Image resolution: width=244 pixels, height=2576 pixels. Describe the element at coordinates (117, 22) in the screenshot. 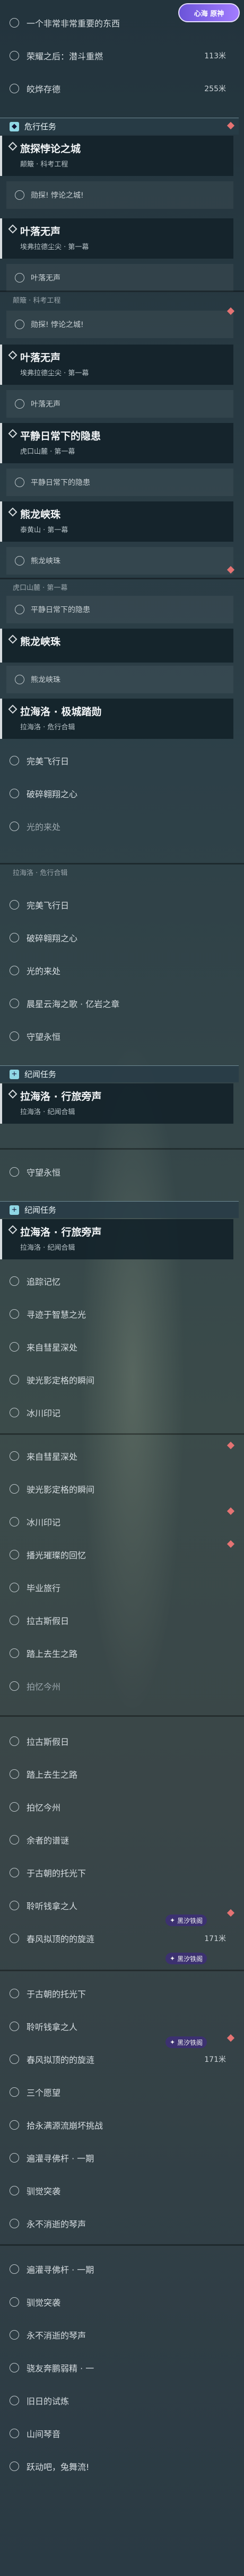

I see `quest-item: 一个非常非常重要的东西` at that location.